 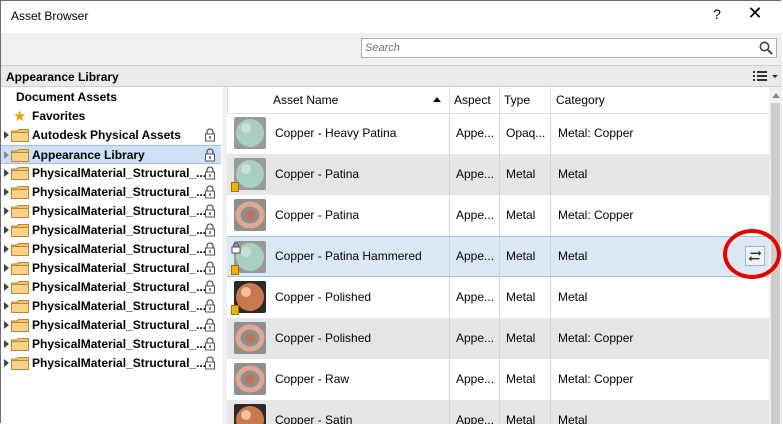 I want to click on column-header-aspect: Aspect, so click(x=472, y=100).